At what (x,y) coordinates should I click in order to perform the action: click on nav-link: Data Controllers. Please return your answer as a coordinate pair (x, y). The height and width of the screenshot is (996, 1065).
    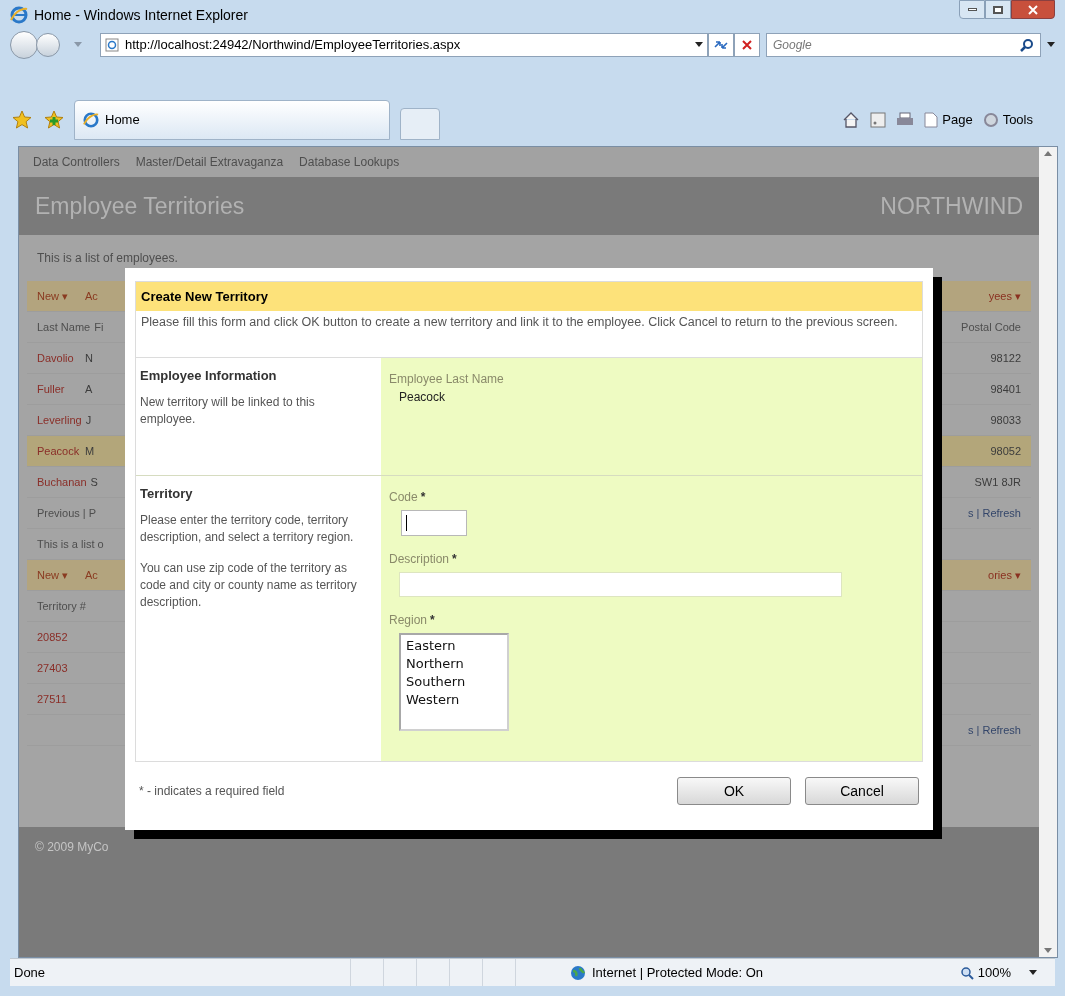
    Looking at the image, I should click on (76, 162).